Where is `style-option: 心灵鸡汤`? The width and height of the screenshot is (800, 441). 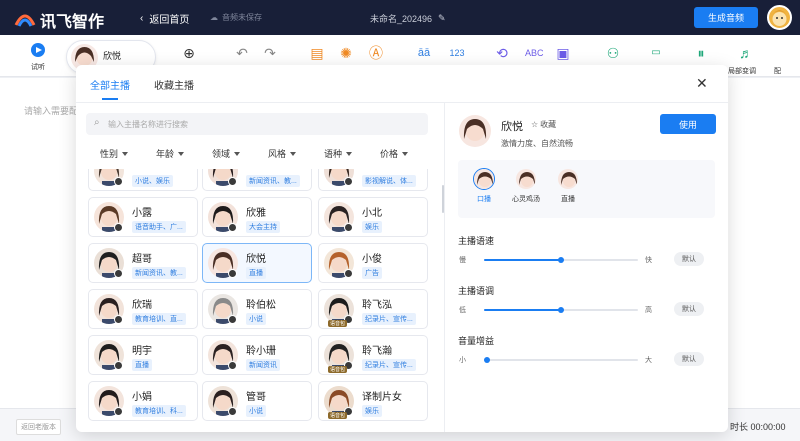
style-option: 心灵鸡汤 is located at coordinates (526, 186).